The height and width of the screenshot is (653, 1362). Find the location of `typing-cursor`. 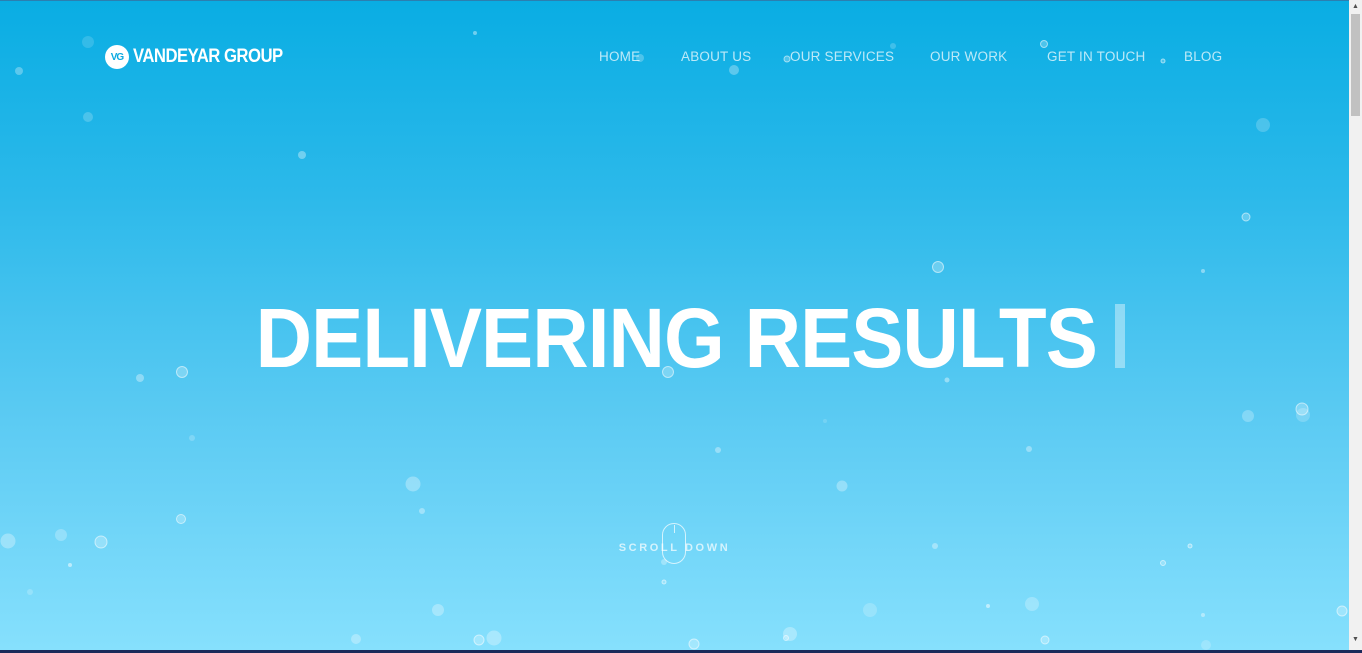

typing-cursor is located at coordinates (1119, 336).